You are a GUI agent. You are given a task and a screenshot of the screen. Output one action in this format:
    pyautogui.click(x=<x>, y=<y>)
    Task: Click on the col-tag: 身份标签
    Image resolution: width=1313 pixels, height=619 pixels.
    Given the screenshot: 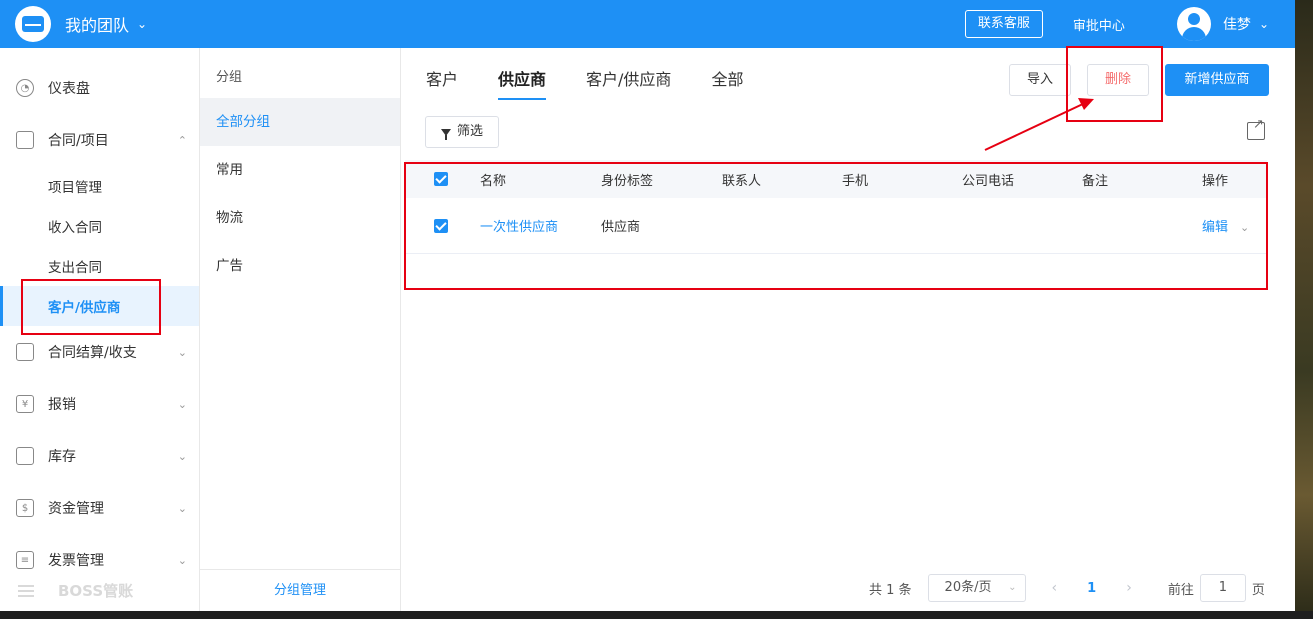 What is the action you would take?
    pyautogui.click(x=627, y=181)
    